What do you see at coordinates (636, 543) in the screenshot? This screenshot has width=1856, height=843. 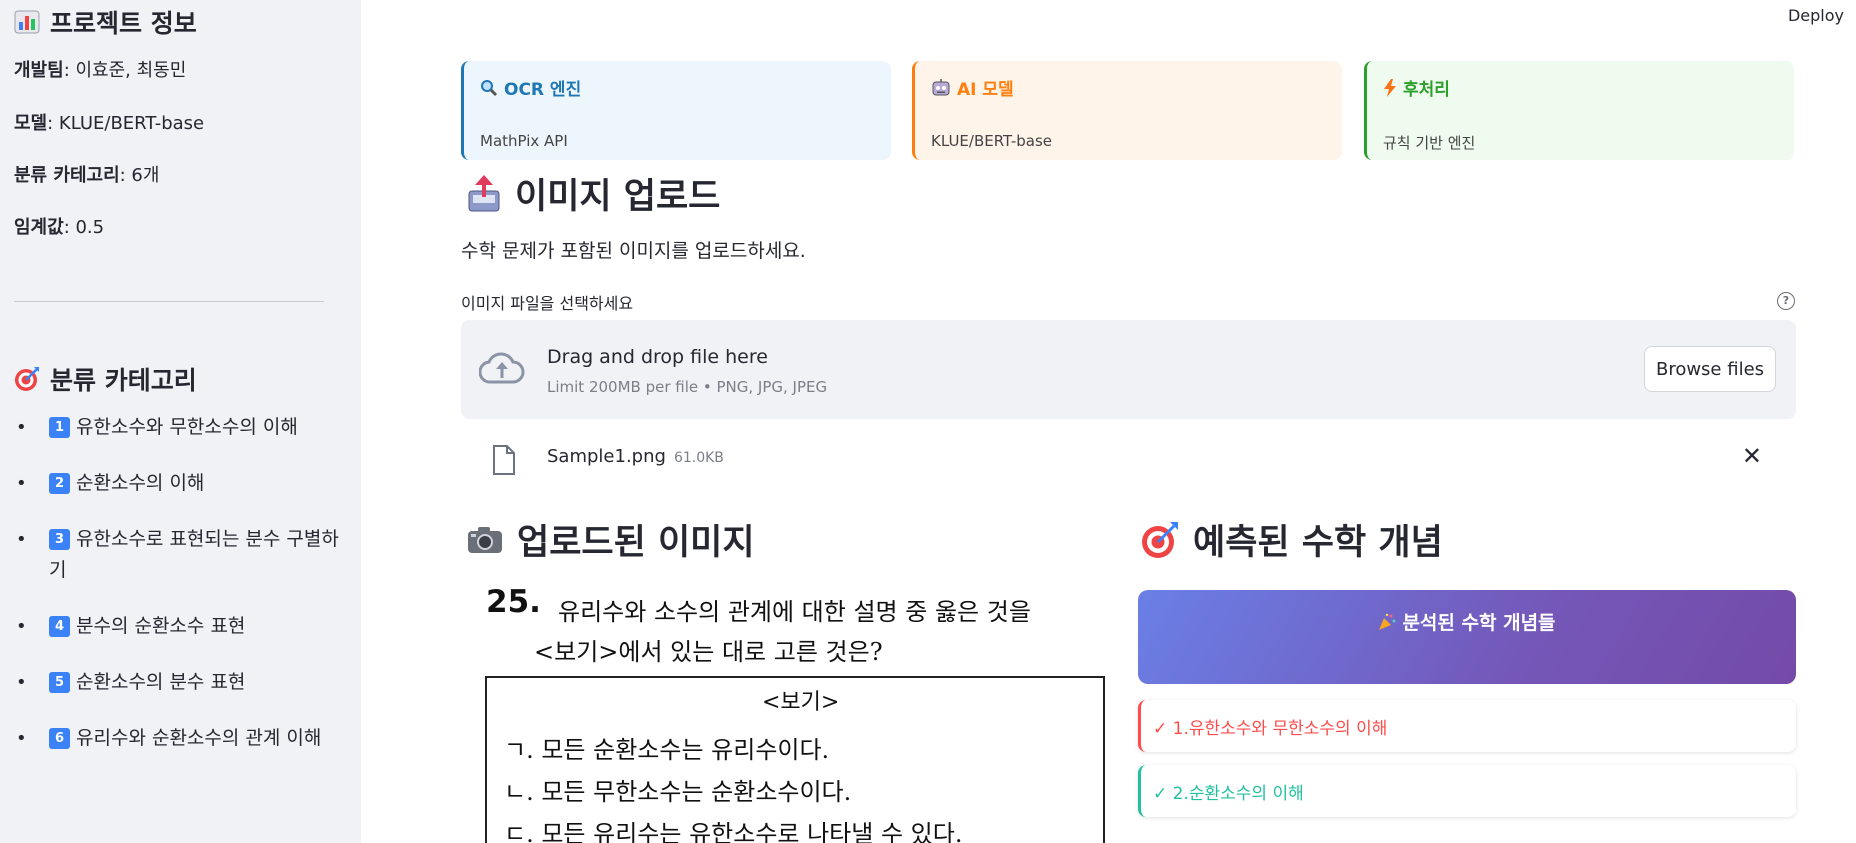 I see `uploaded-image-title: 업로드된 이미지` at bounding box center [636, 543].